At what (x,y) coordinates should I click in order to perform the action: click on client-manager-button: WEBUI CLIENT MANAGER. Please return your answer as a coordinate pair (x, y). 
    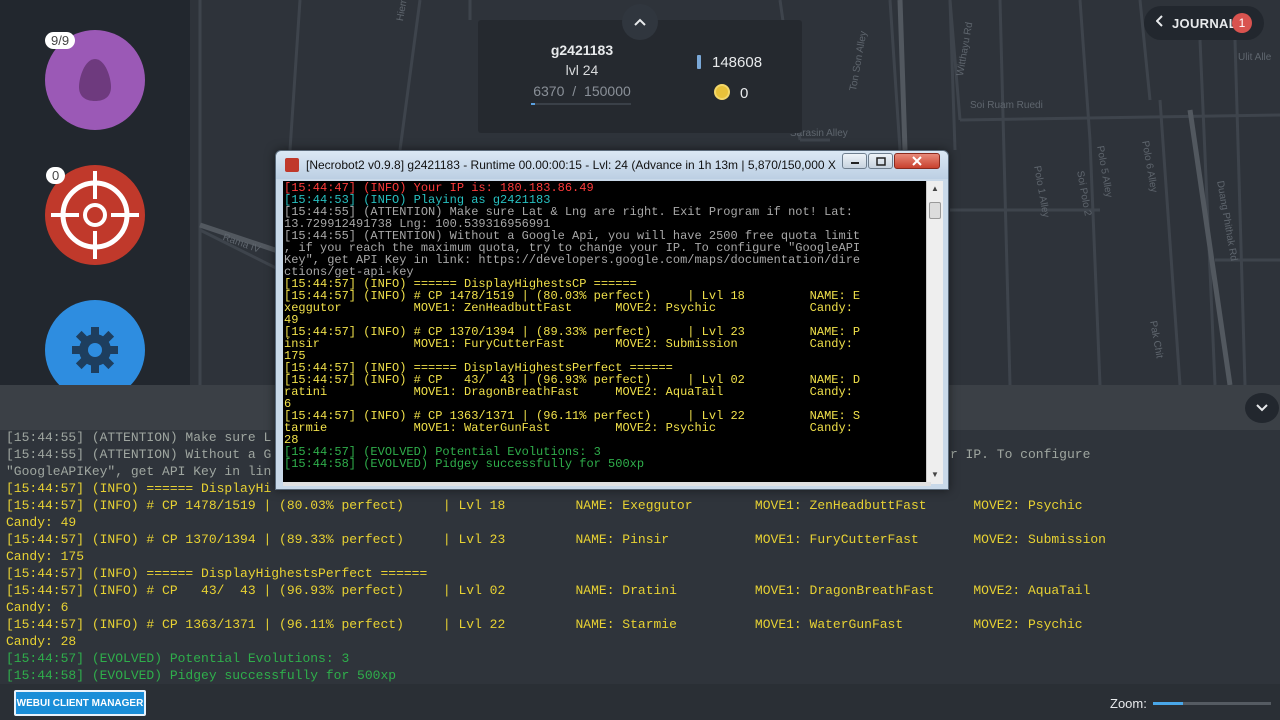
    Looking at the image, I should click on (80, 703).